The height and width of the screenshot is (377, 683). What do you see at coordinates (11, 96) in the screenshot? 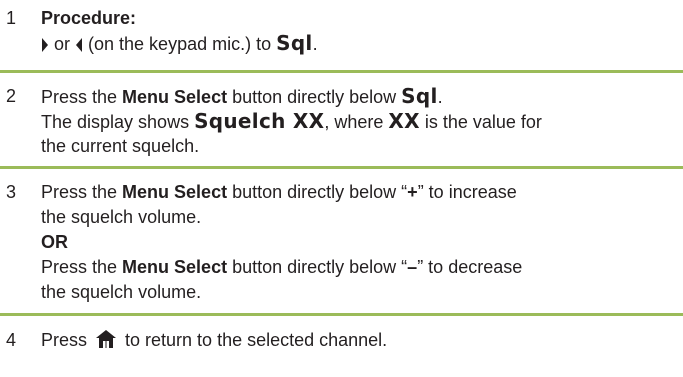
I see `step-number: 2` at bounding box center [11, 96].